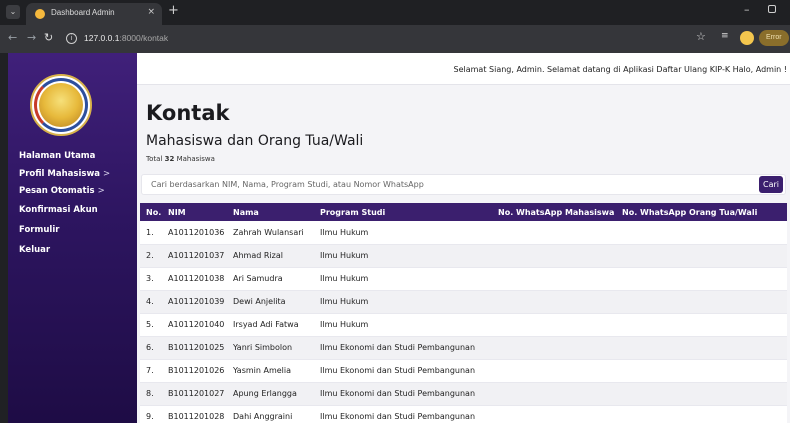  I want to click on tab-title: Dashboard Admin, so click(83, 12).